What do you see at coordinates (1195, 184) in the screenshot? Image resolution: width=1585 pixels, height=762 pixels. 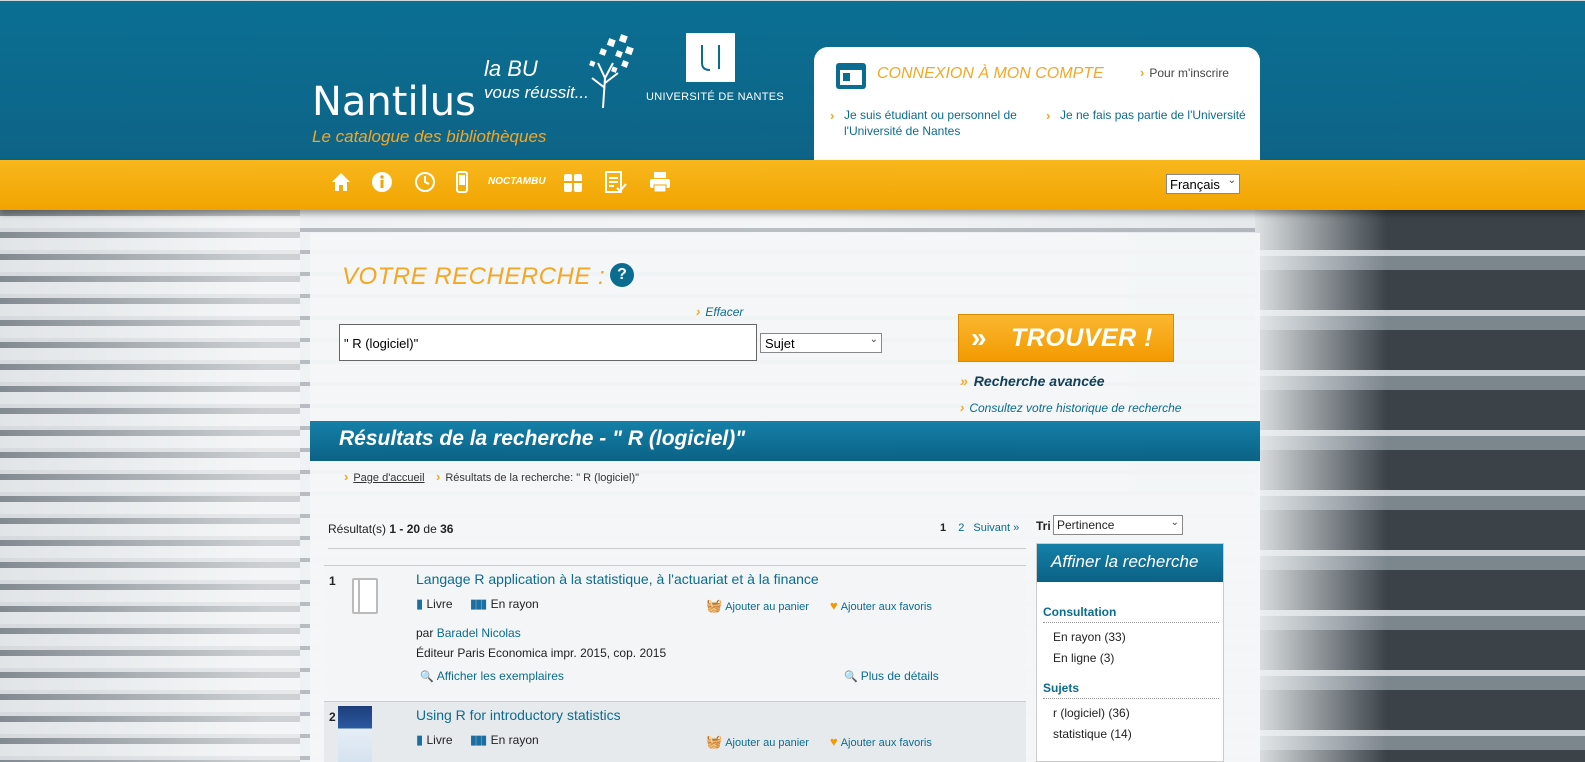 I see `language-value: Français` at bounding box center [1195, 184].